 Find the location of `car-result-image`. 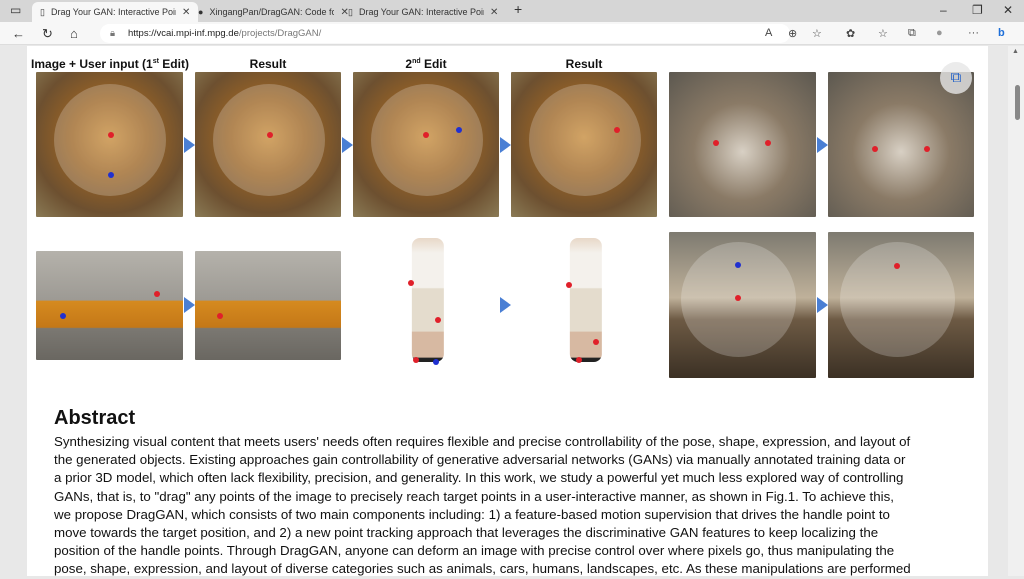

car-result-image is located at coordinates (268, 305).